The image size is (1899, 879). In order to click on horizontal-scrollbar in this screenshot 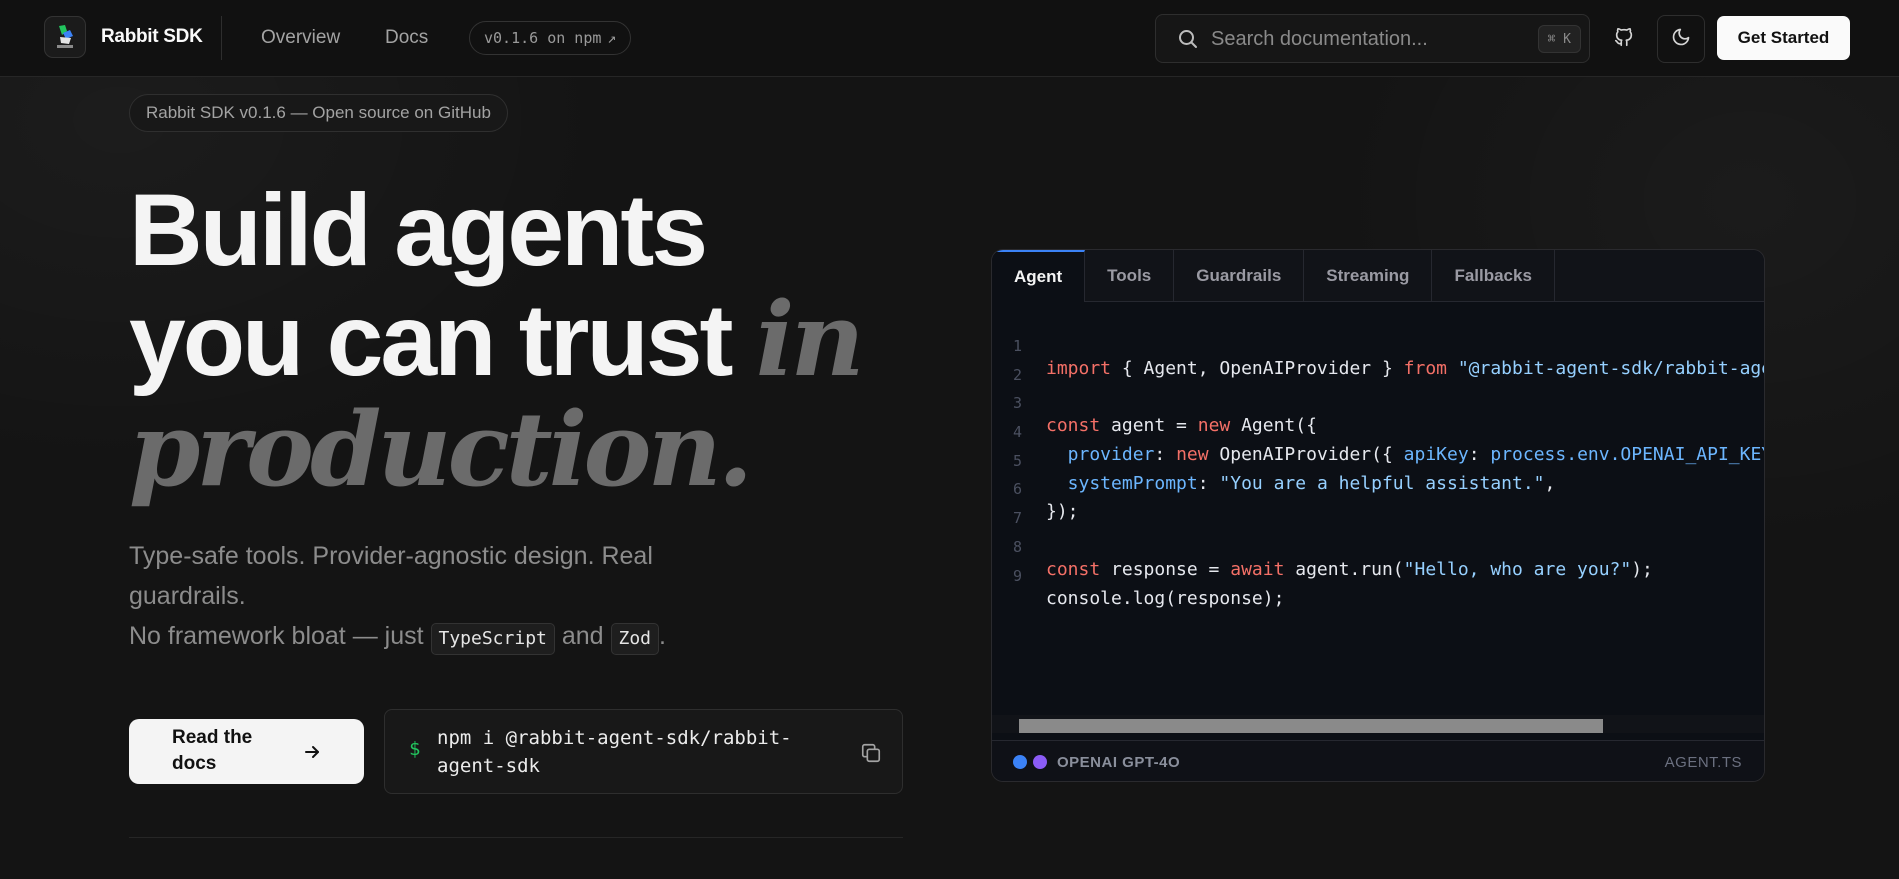, I will do `click(1378, 724)`.